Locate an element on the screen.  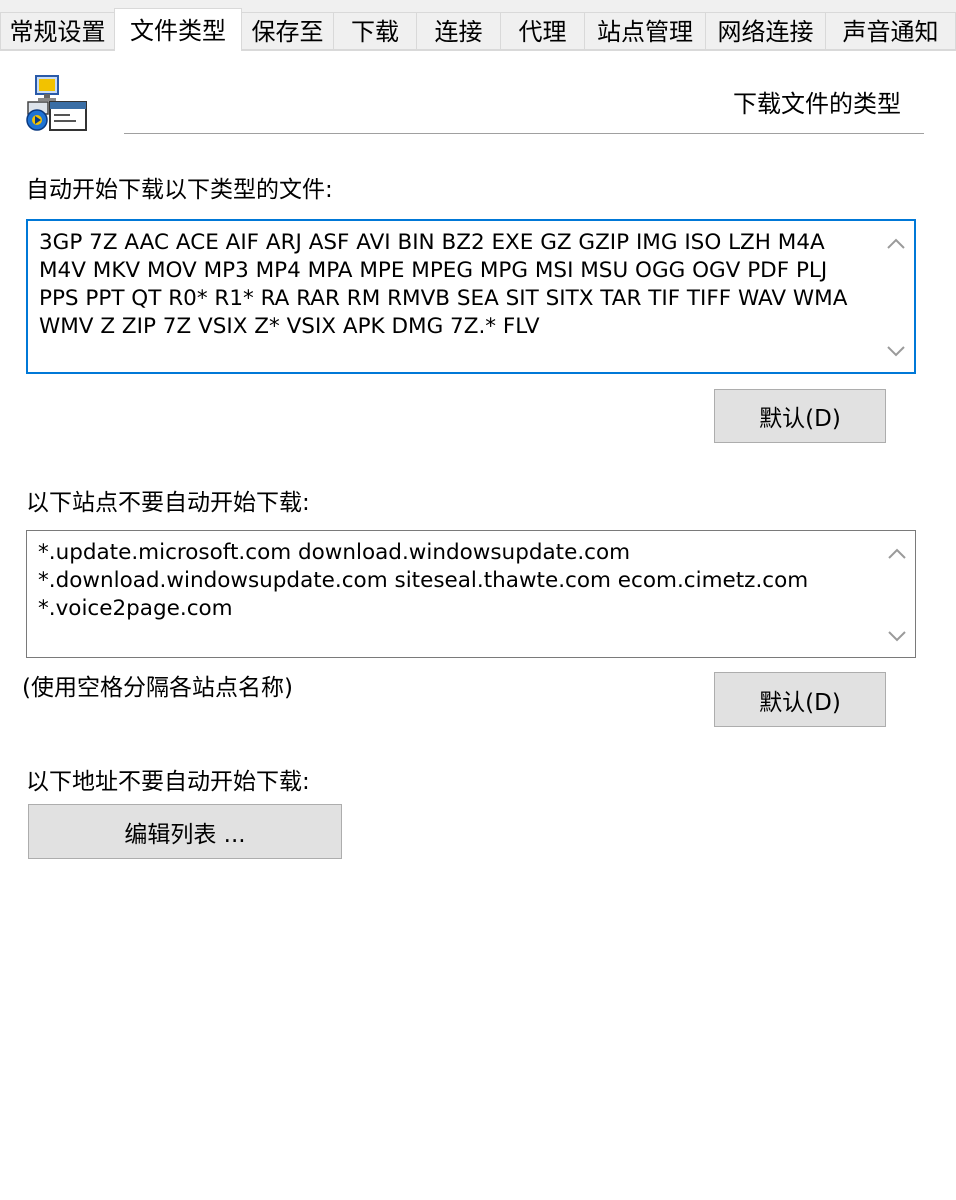
tab-general: 常规设置 is located at coordinates (57, 31).